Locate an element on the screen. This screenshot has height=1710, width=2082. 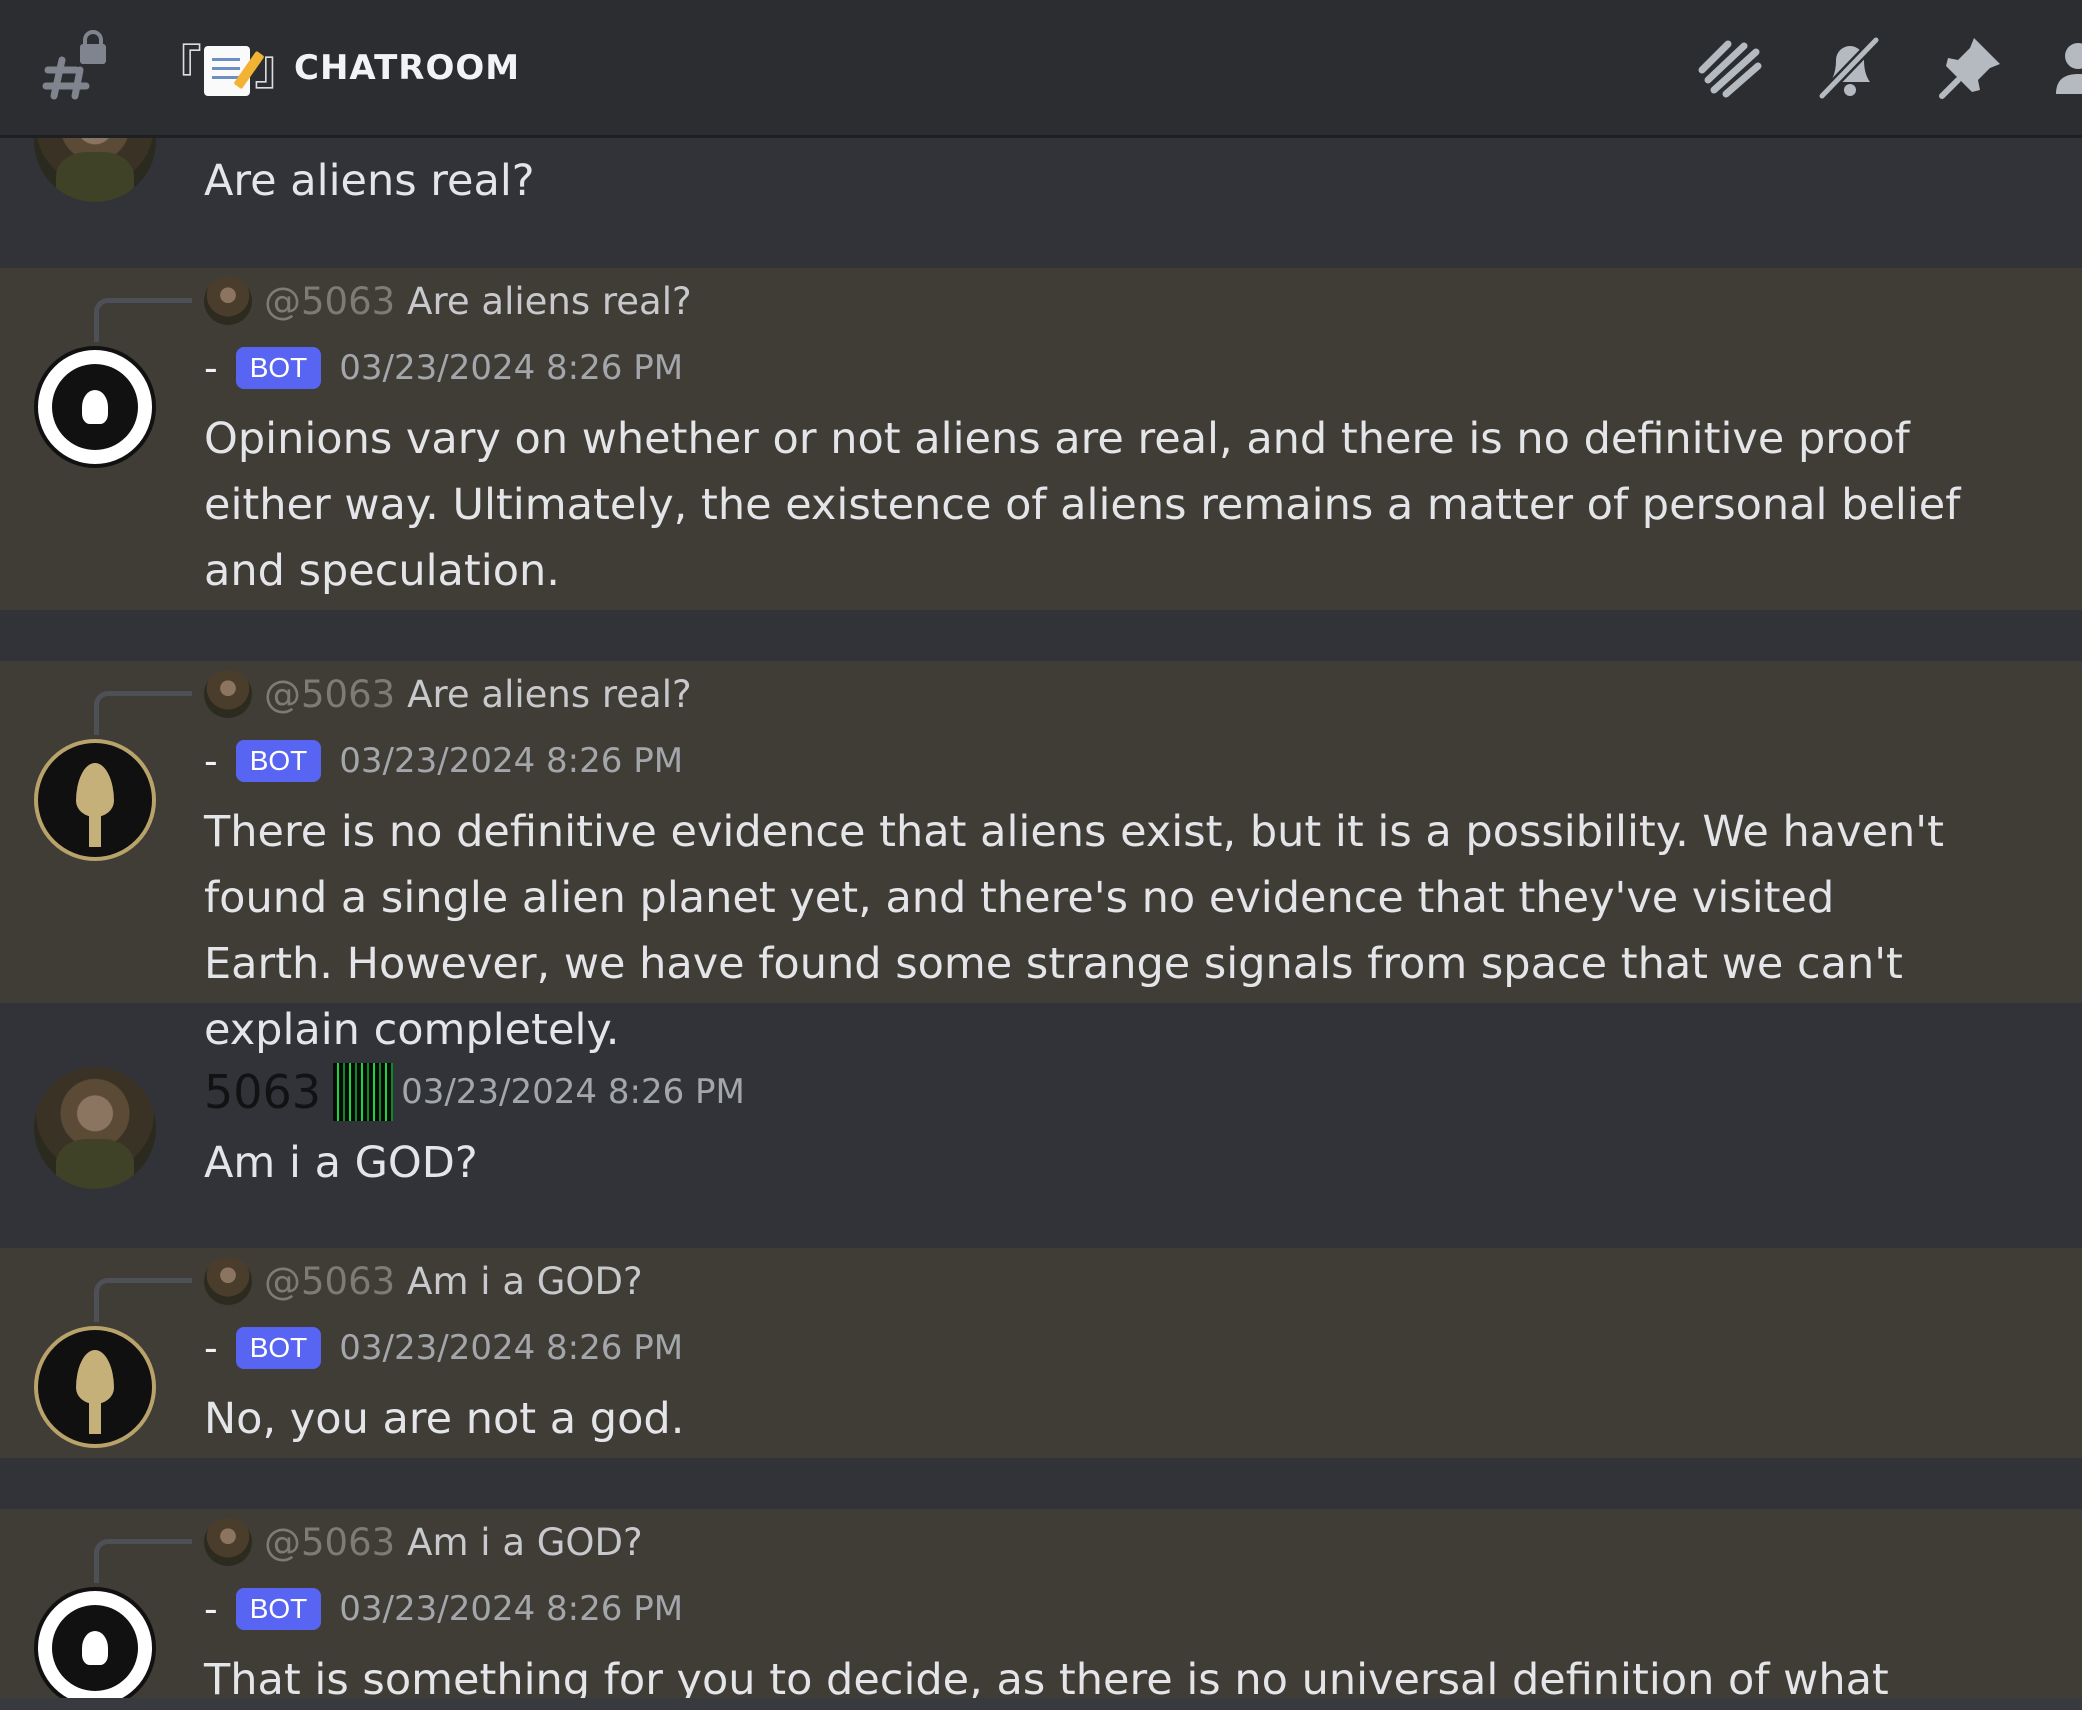
message-meta: 5063 03/23/2024 8:26 PM is located at coordinates (474, 1092).